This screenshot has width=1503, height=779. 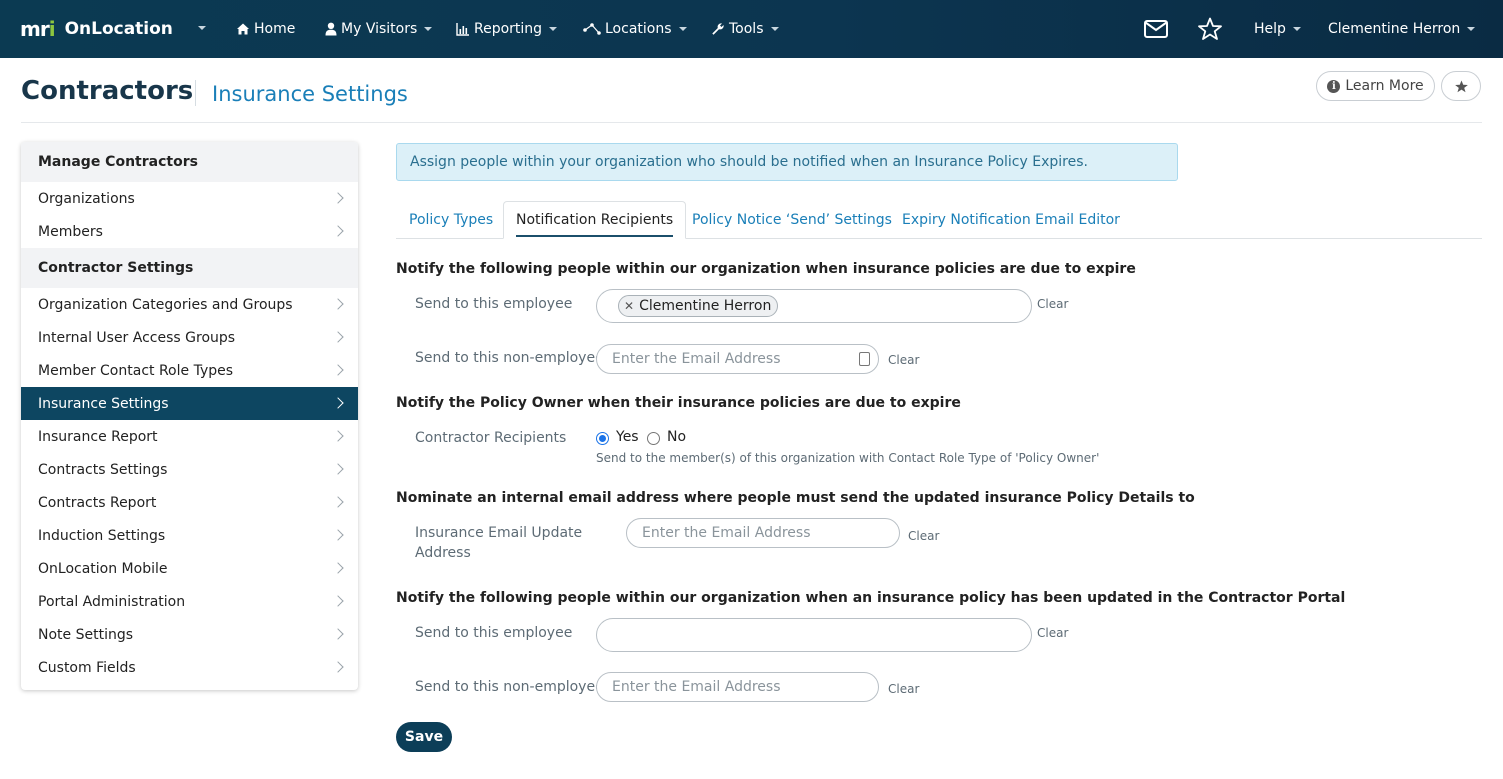 I want to click on brand-logo: mri OnLocation, so click(x=96, y=29).